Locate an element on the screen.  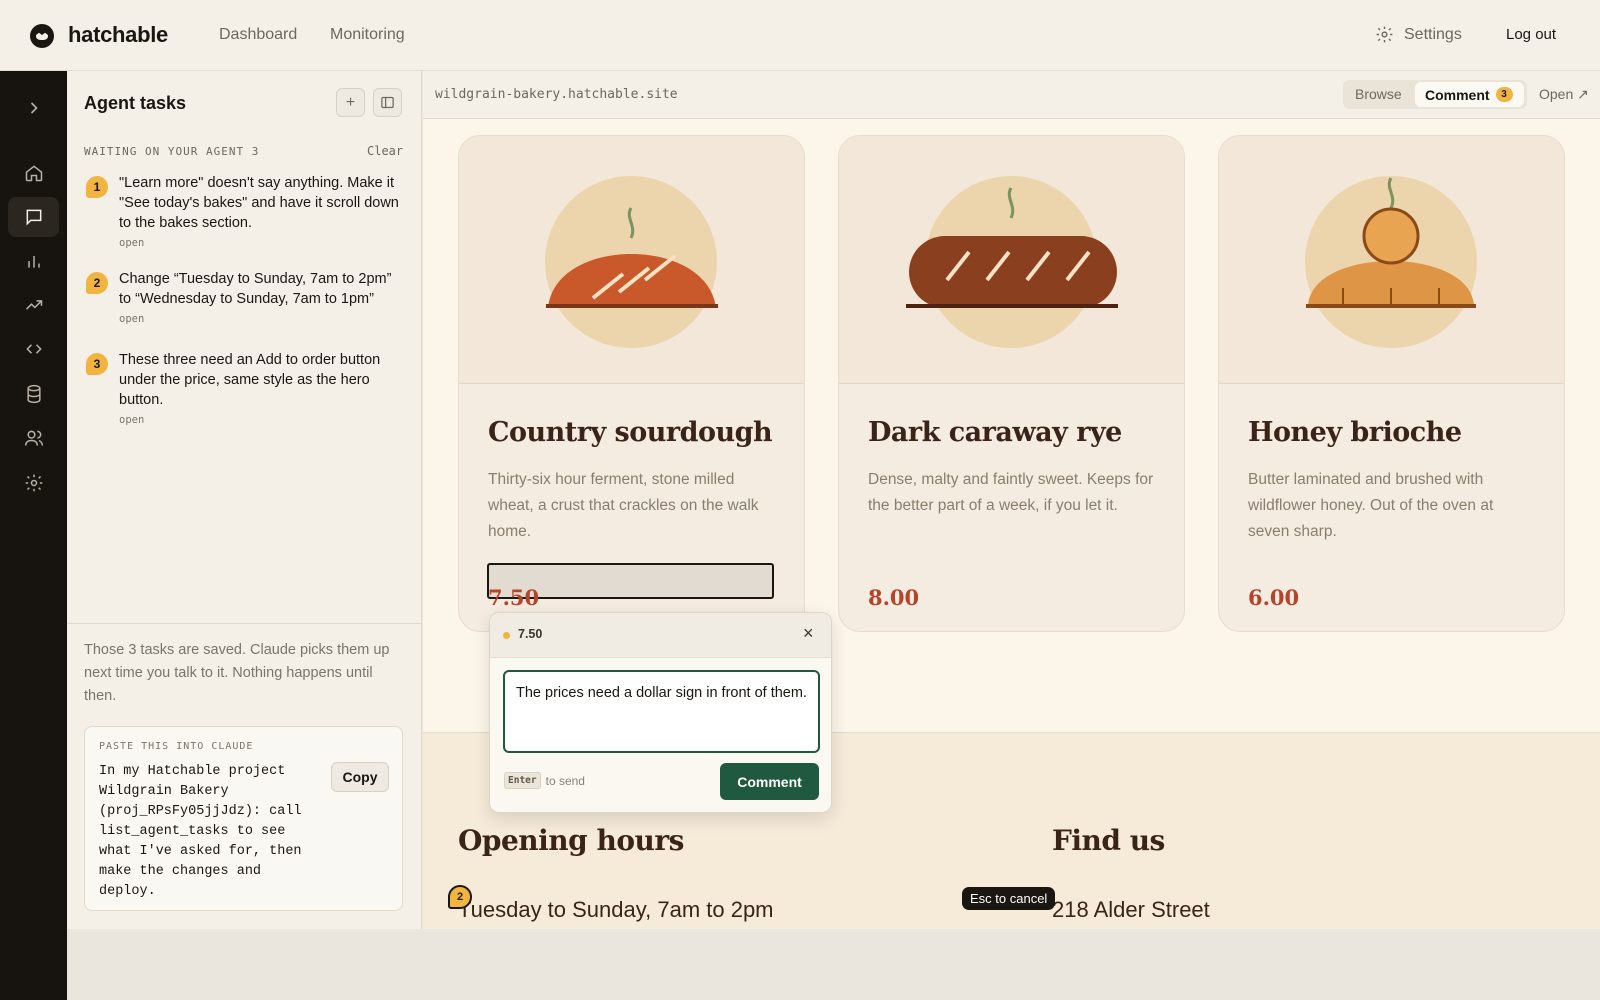
rail-database is located at coordinates (33, 394).